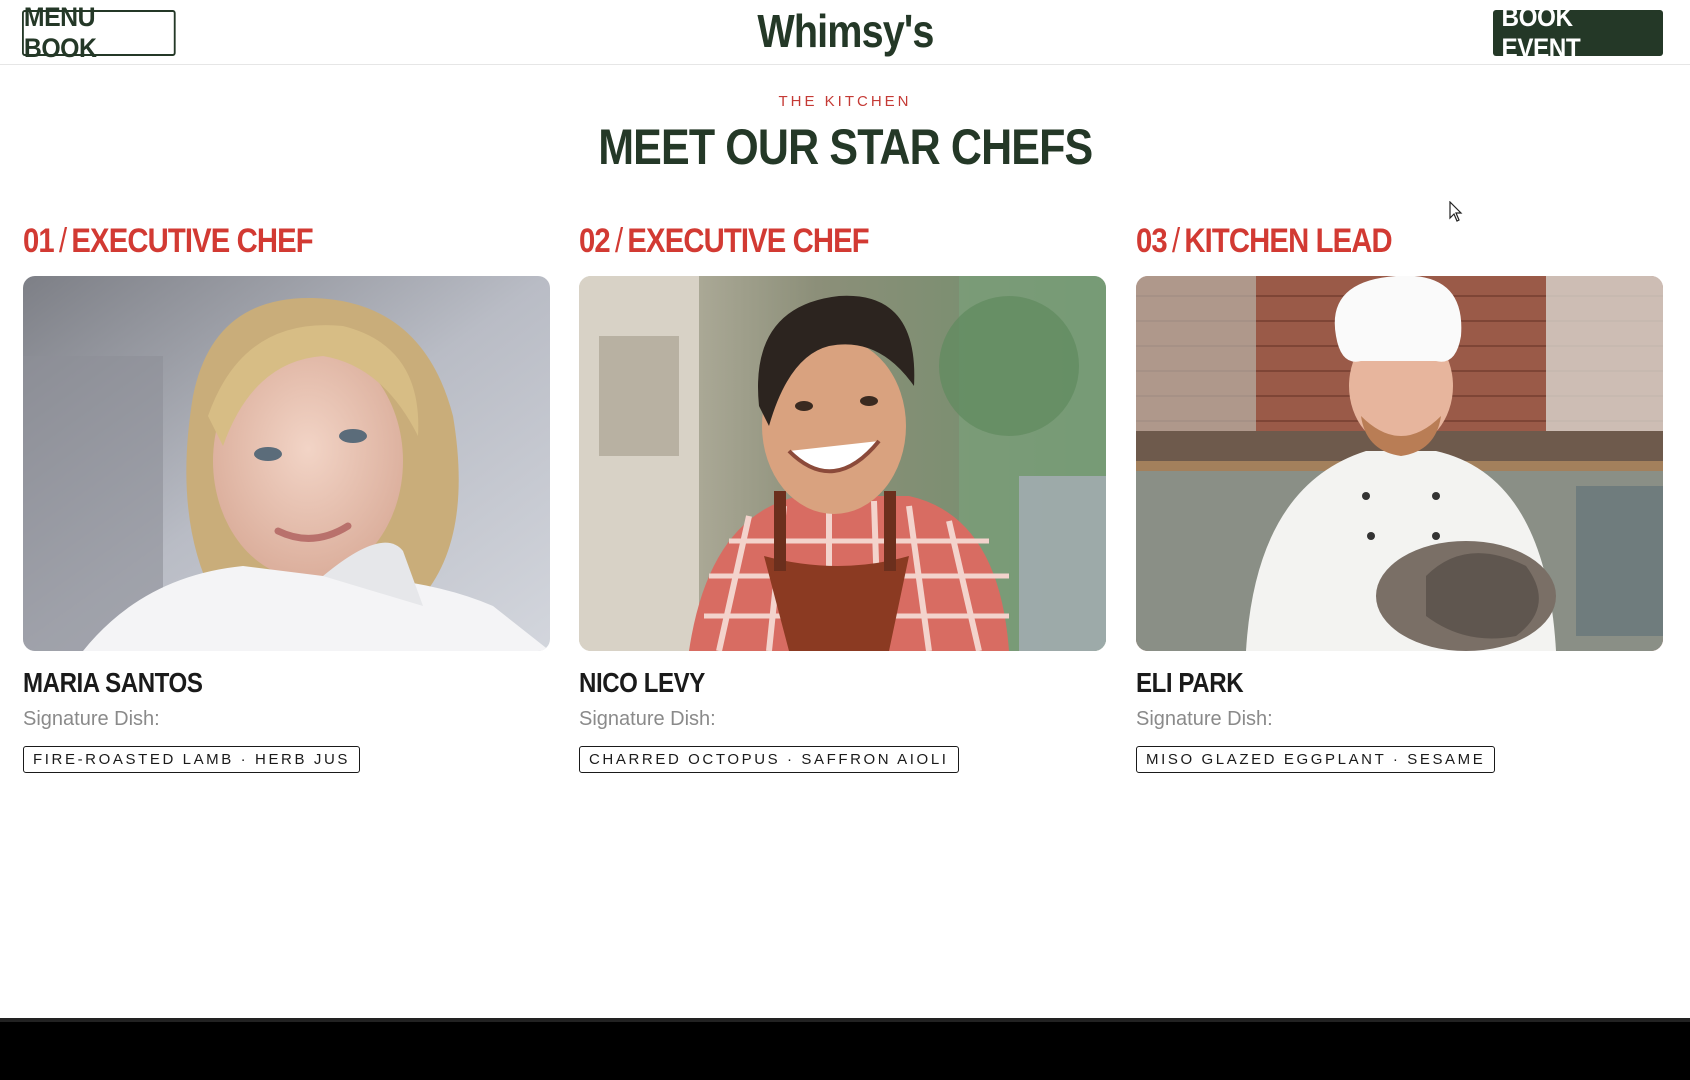 This screenshot has height=1080, width=1690. I want to click on bottom-bar, so click(845, 1049).